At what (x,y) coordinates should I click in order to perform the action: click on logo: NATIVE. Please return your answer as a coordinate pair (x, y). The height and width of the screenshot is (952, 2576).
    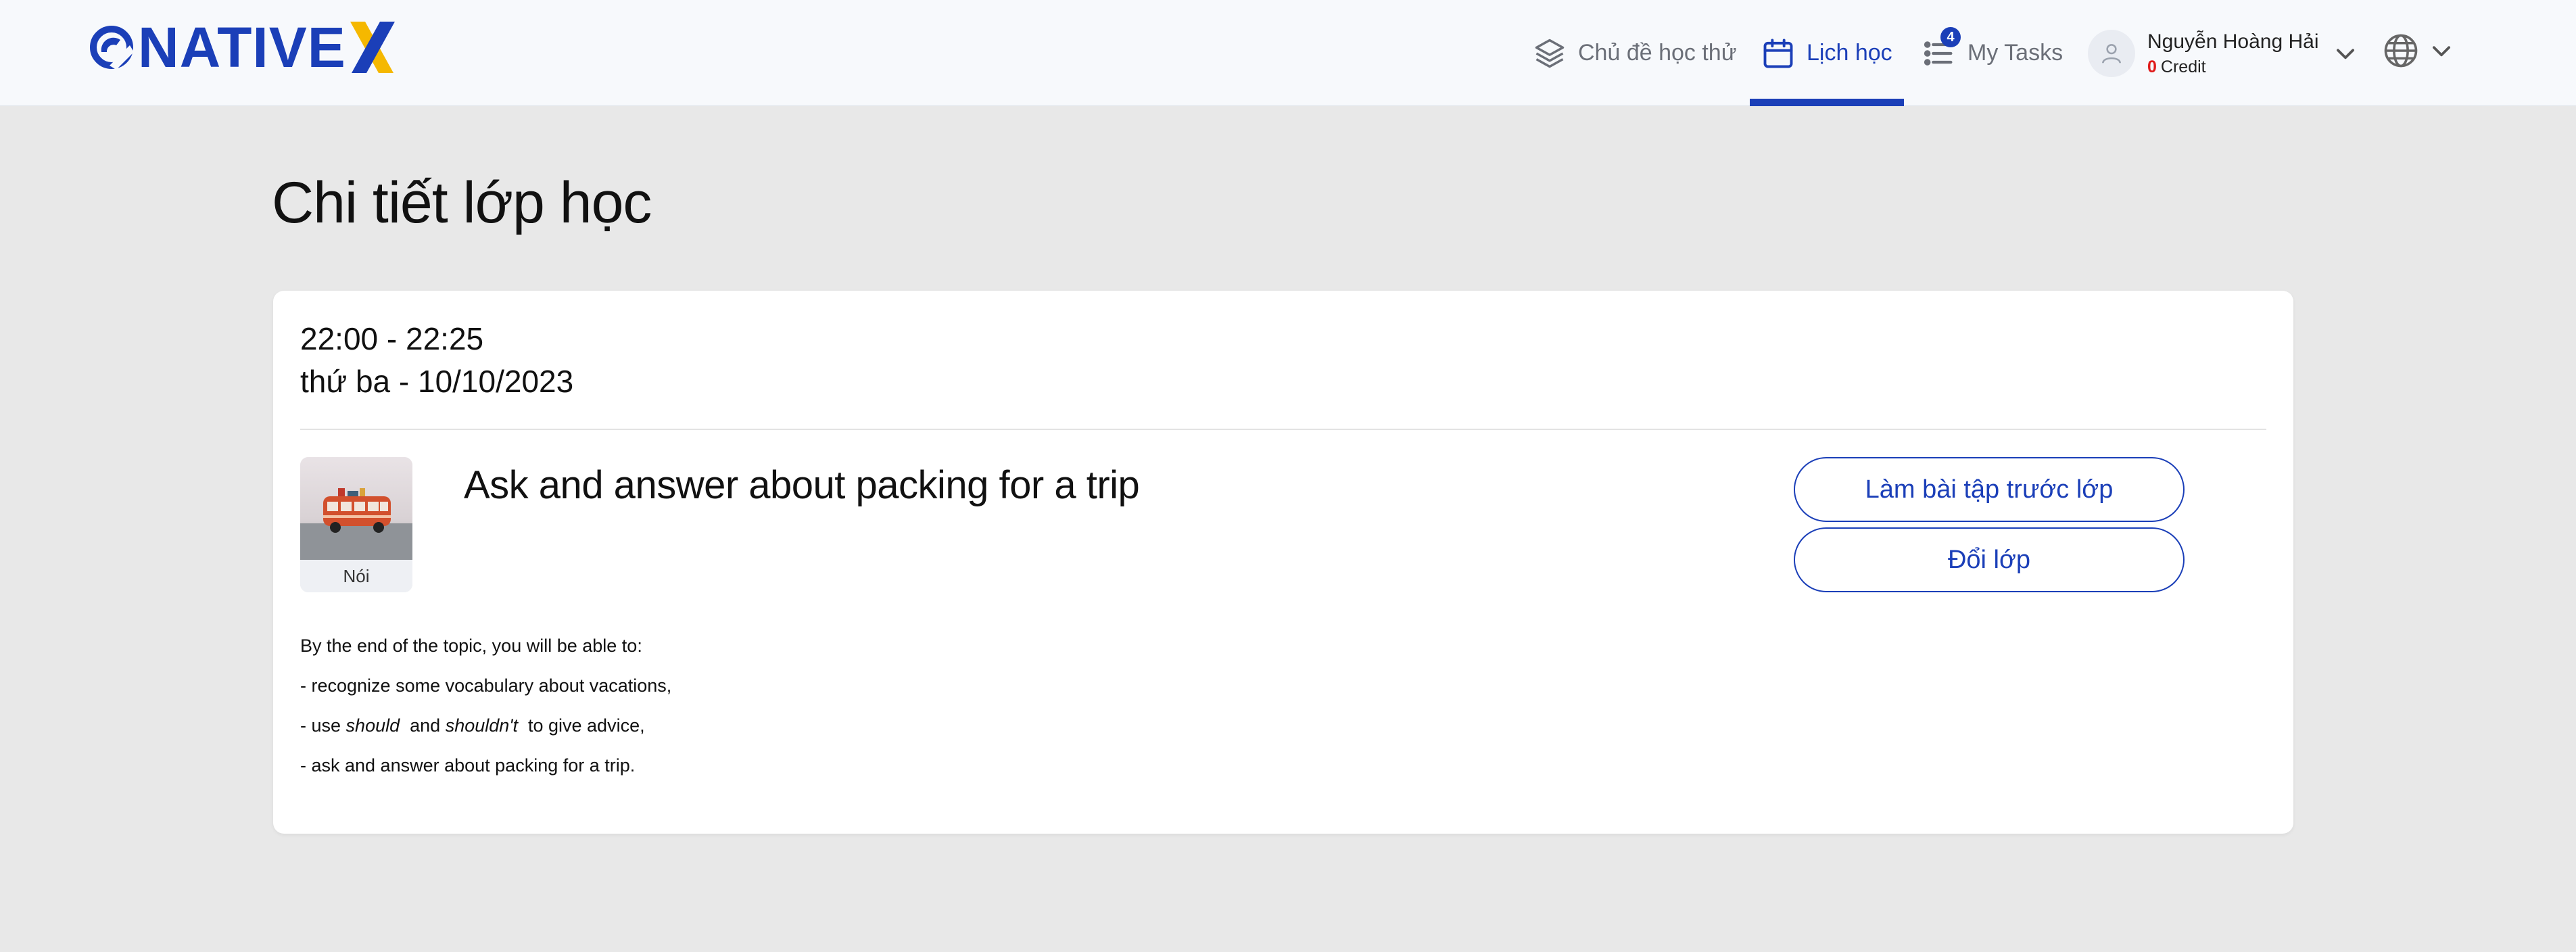
    Looking at the image, I should click on (242, 48).